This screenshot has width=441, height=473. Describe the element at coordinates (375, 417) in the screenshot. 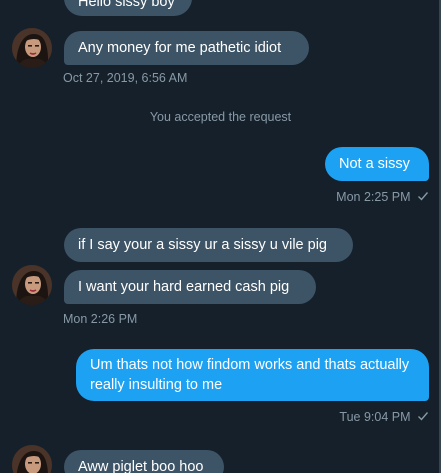

I see `message-timestamp: Tue 9:04 PM` at that location.